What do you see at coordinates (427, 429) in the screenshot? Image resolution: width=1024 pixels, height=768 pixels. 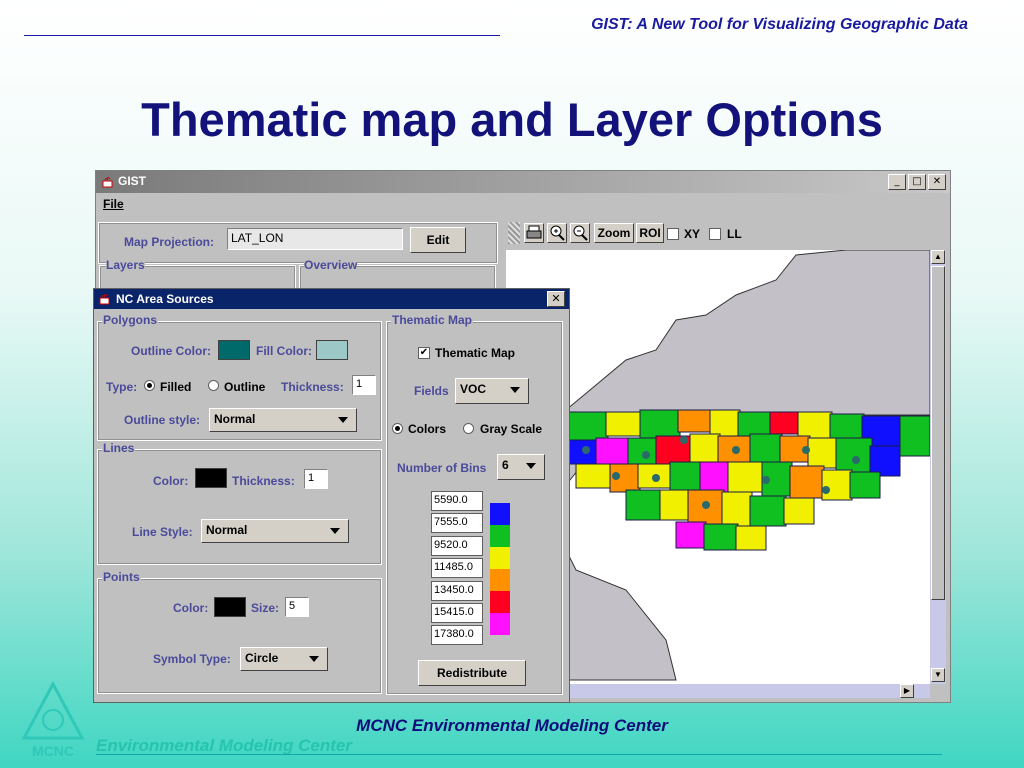 I see `colors-label: Colors` at bounding box center [427, 429].